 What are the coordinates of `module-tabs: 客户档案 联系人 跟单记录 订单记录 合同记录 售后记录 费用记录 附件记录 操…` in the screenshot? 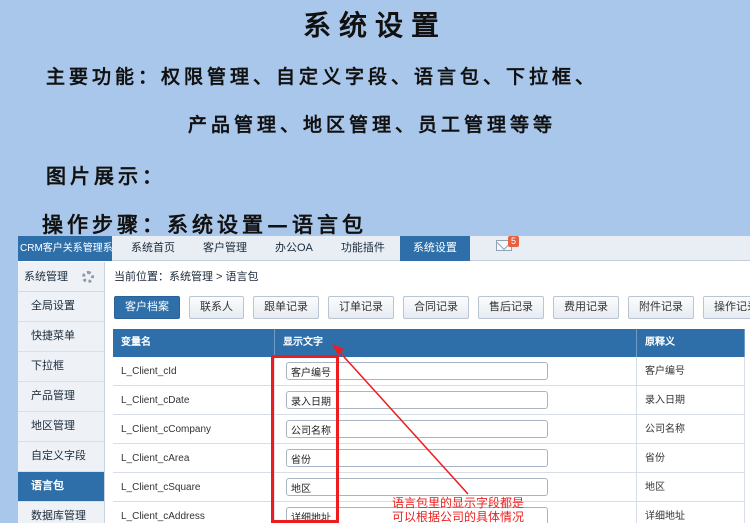 It's located at (432, 307).